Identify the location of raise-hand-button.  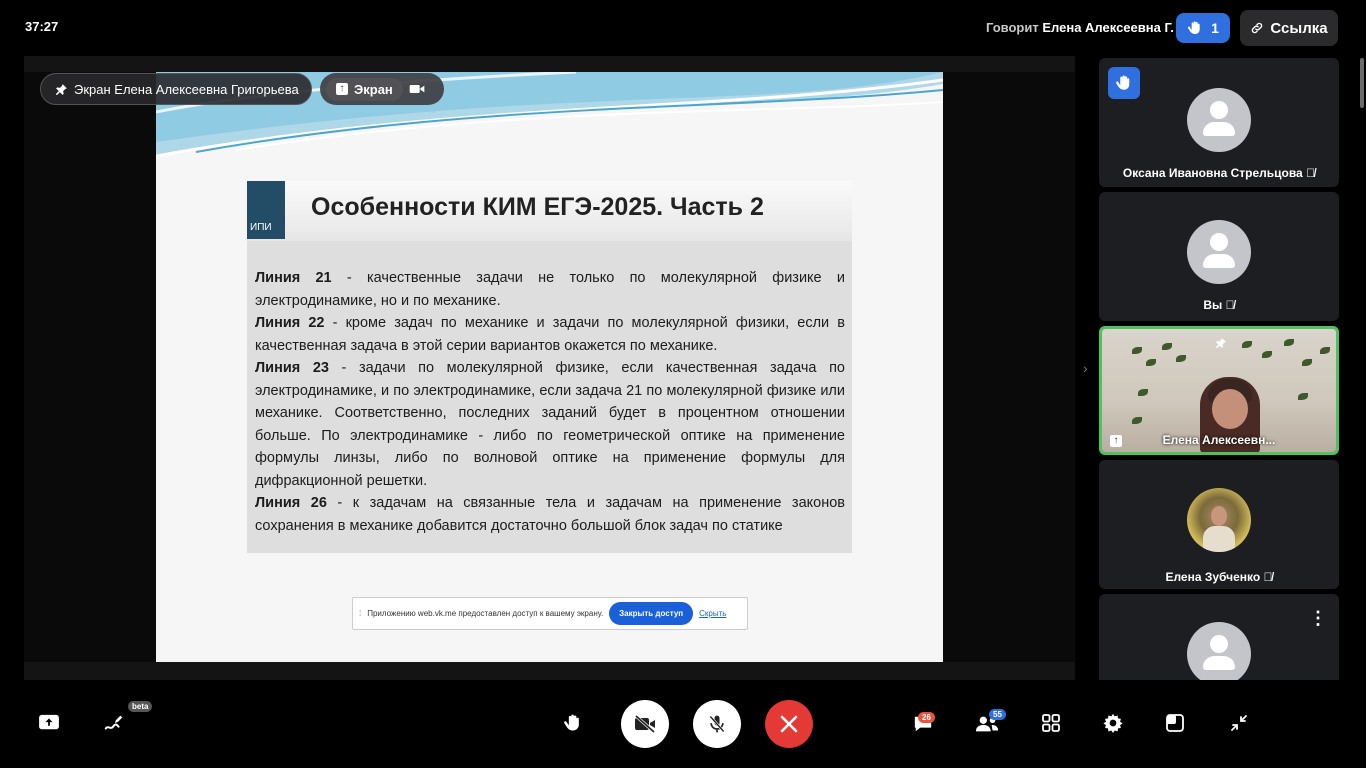
(573, 723).